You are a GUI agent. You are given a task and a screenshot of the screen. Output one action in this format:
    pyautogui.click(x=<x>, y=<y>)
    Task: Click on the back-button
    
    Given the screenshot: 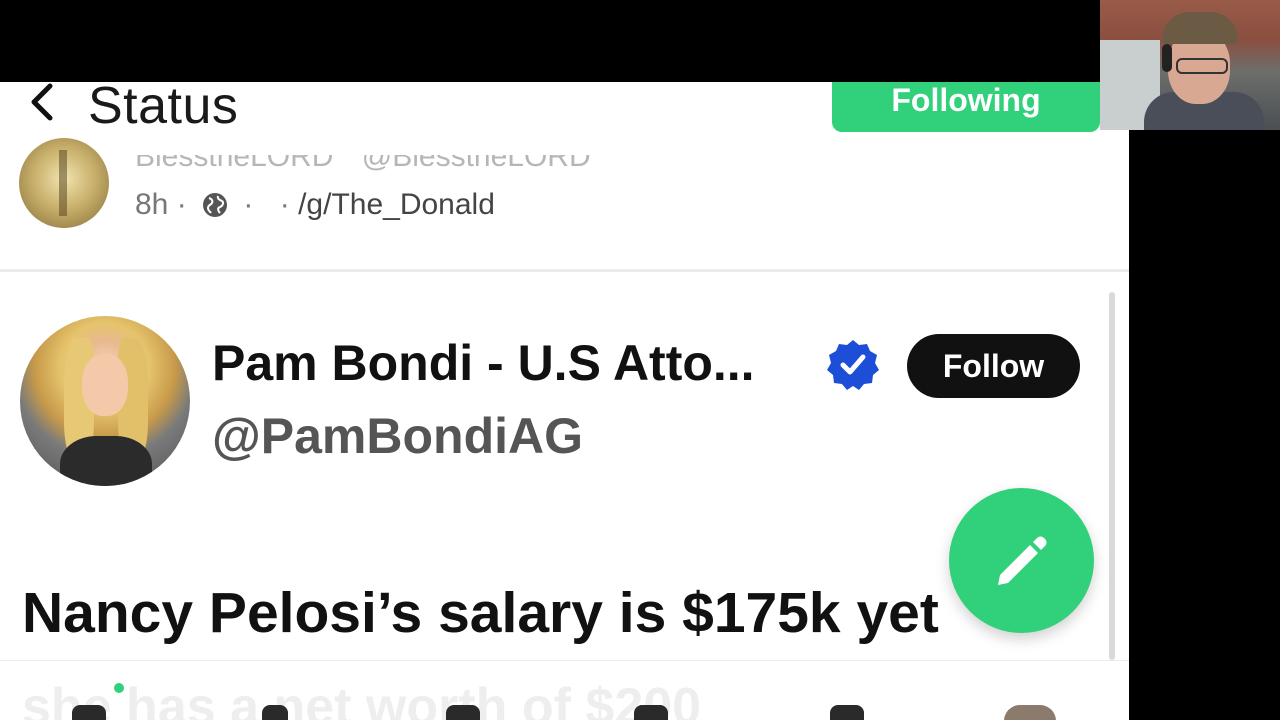 What is the action you would take?
    pyautogui.click(x=42, y=102)
    